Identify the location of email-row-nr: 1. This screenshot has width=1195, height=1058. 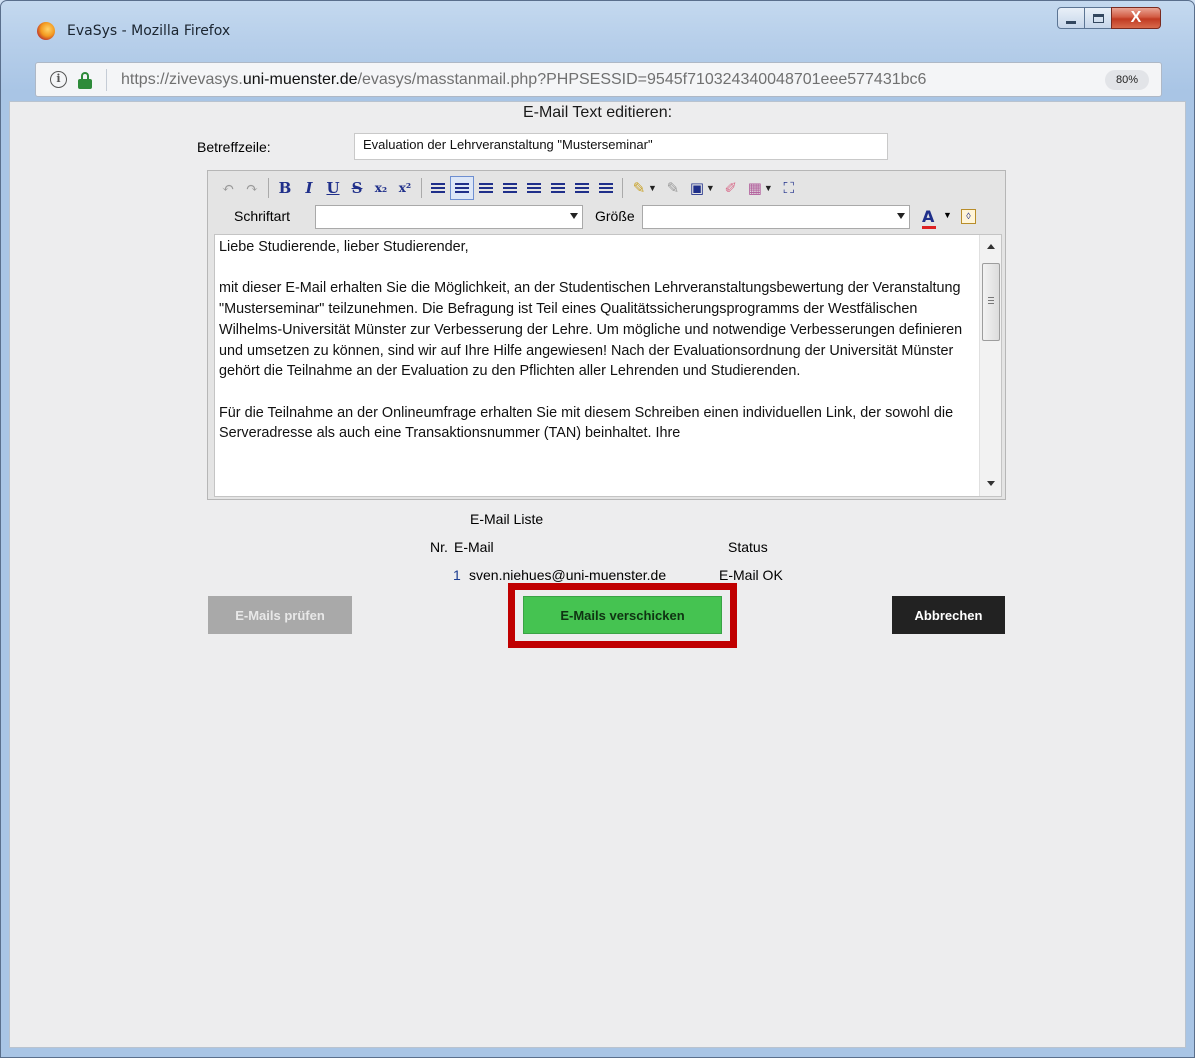
(457, 575).